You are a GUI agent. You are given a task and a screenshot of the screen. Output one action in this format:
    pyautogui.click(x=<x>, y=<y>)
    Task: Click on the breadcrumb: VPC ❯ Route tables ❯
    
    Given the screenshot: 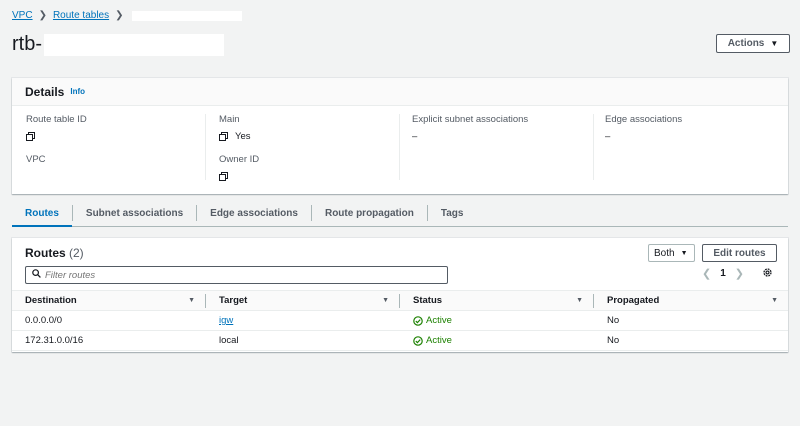 What is the action you would take?
    pyautogui.click(x=127, y=15)
    